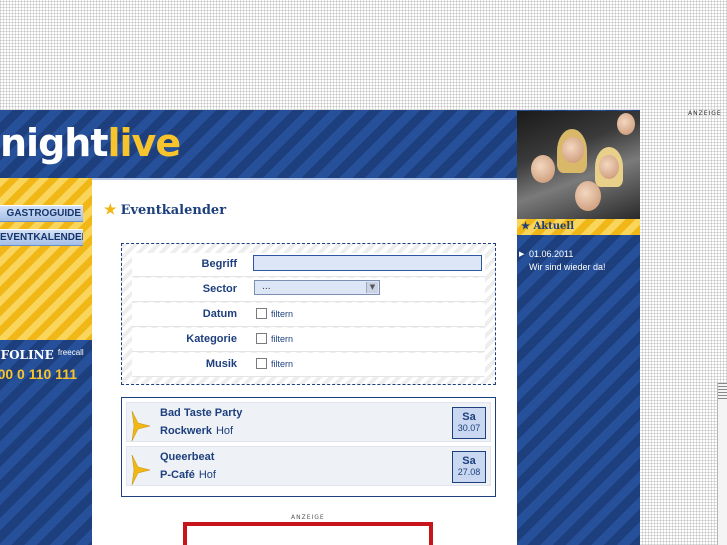 Image resolution: width=727 pixels, height=545 pixels. What do you see at coordinates (27, 355) in the screenshot?
I see `infoline-text: INFOLINE` at bounding box center [27, 355].